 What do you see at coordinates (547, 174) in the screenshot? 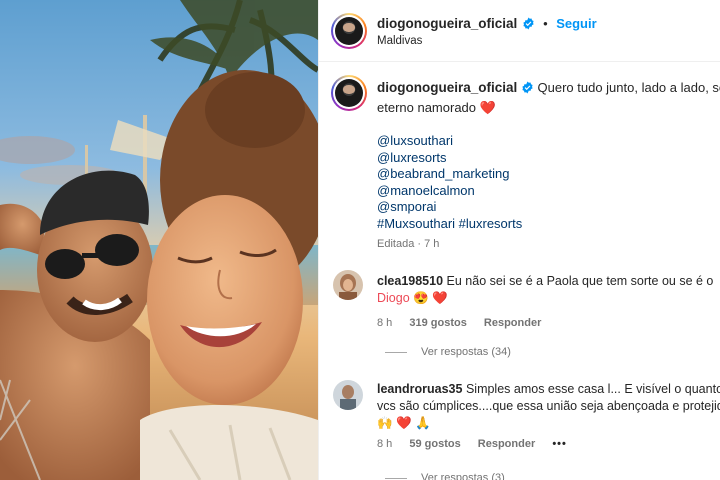
I see `mention-beabrand-marketing: @beabrand_marketing` at bounding box center [547, 174].